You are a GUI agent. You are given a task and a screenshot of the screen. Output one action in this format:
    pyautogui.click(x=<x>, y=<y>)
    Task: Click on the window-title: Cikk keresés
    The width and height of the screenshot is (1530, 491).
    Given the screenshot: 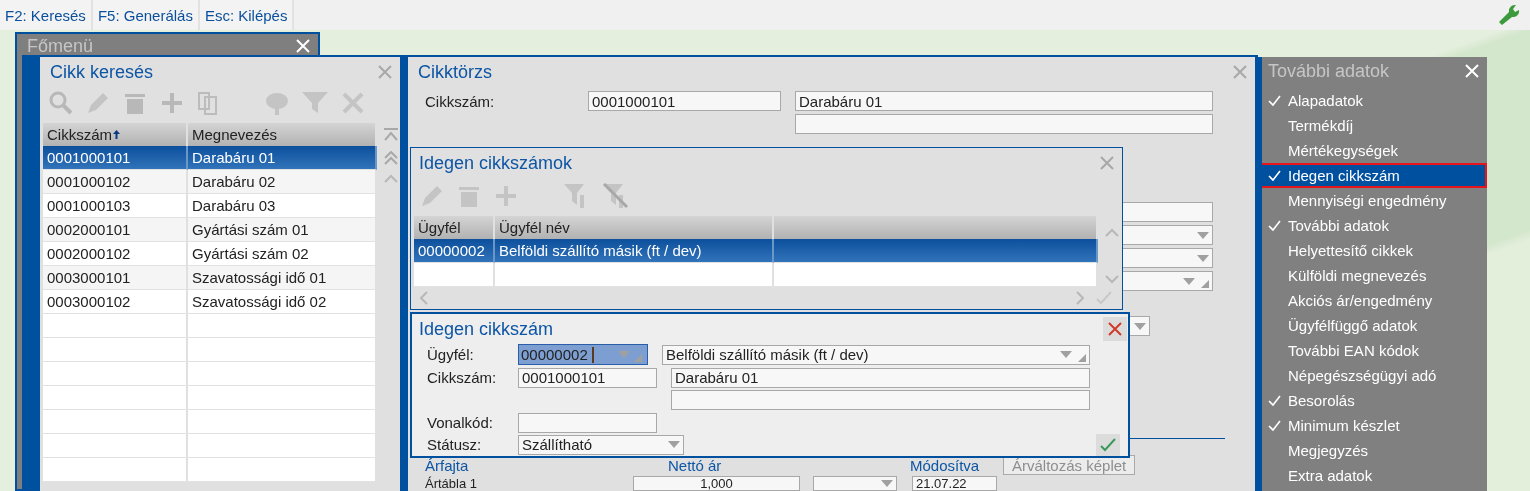 What is the action you would take?
    pyautogui.click(x=102, y=72)
    